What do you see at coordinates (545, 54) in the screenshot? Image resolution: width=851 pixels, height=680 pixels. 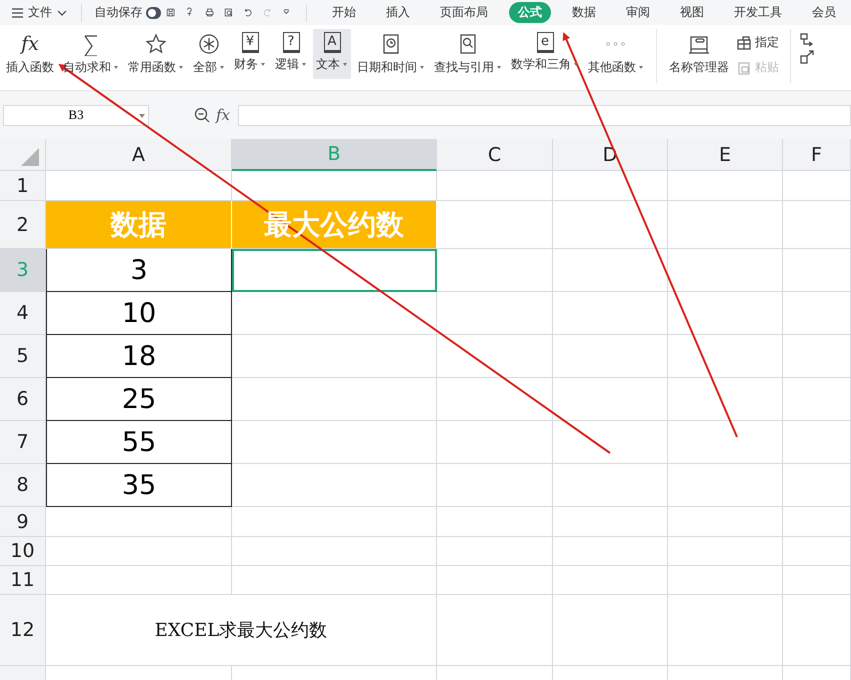 I see `ribbon-button: e 数学和三角` at bounding box center [545, 54].